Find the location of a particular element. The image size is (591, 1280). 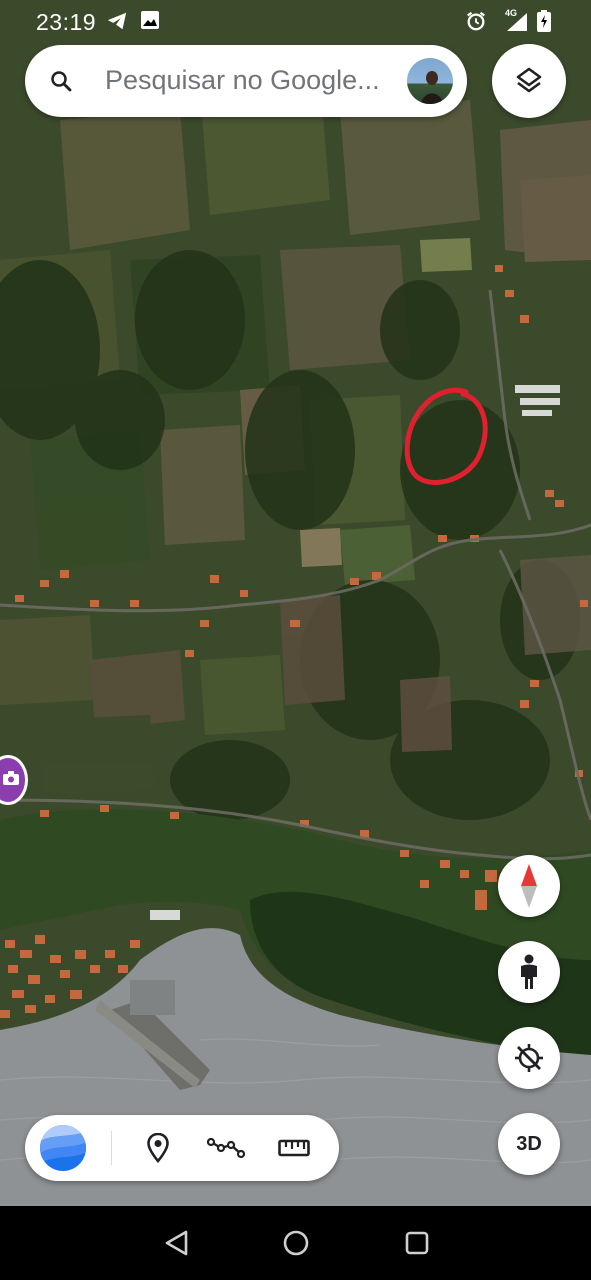

alarm-icon is located at coordinates (476, 23).